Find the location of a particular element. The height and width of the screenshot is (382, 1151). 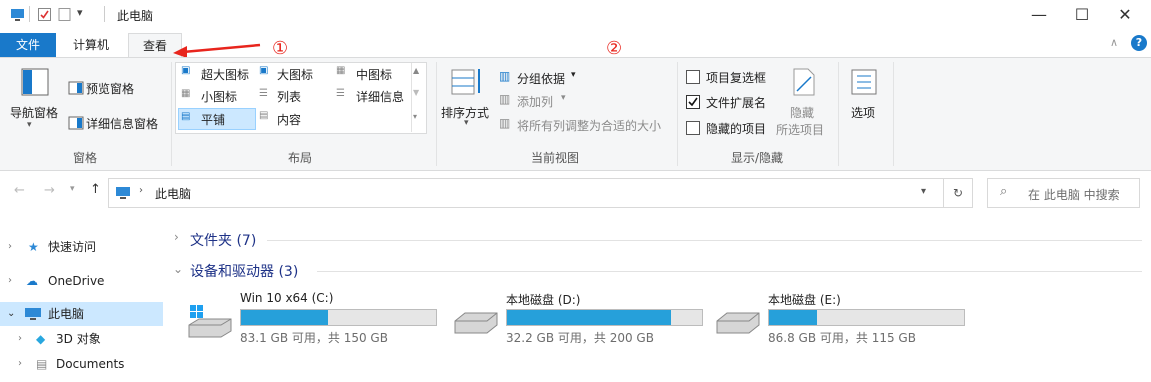

layout-large-icons: 大图标 is located at coordinates (295, 74).